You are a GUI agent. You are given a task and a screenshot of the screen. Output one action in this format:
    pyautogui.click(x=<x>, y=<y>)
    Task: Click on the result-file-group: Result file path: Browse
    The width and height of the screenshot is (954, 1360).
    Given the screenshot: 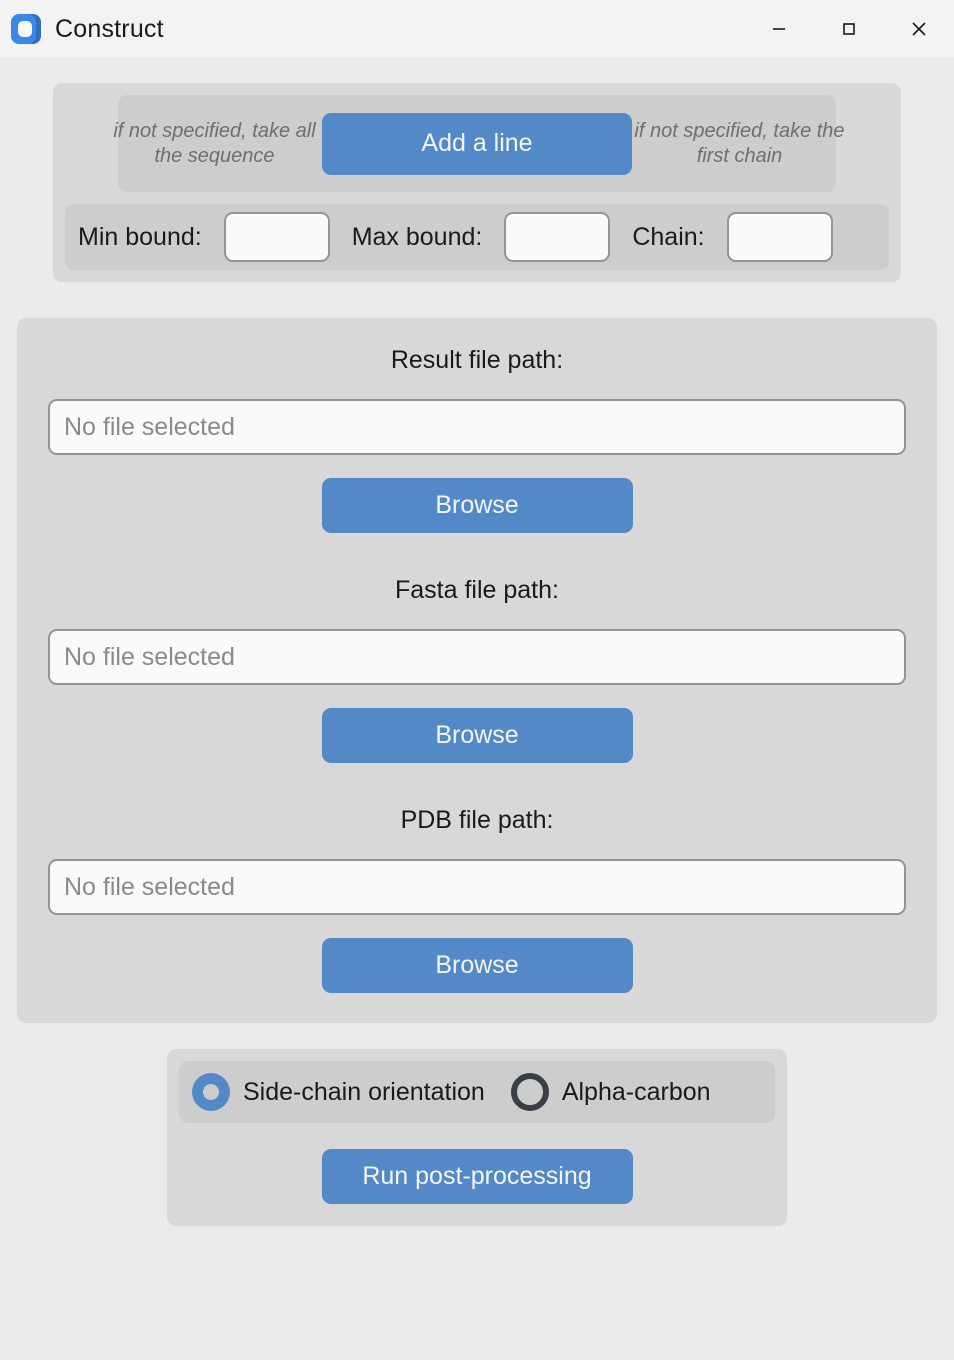 What is the action you would take?
    pyautogui.click(x=477, y=439)
    